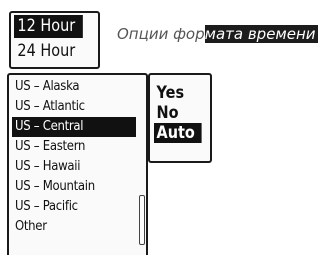  I want to click on option-other: Other, so click(74, 227).